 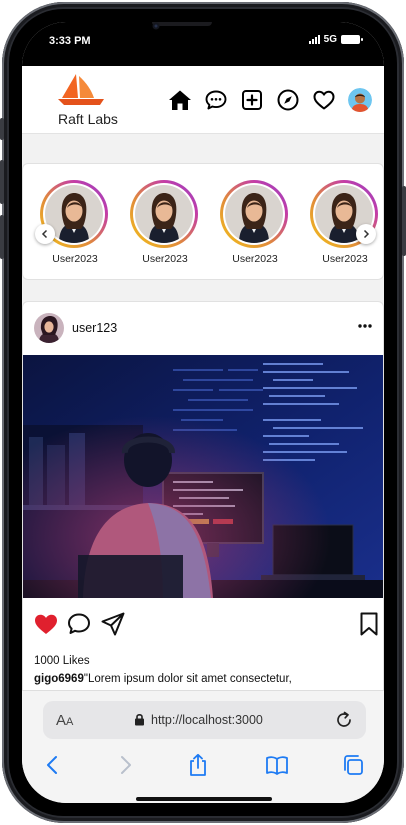 What do you see at coordinates (59, 679) in the screenshot?
I see `caption-username: gigo6969` at bounding box center [59, 679].